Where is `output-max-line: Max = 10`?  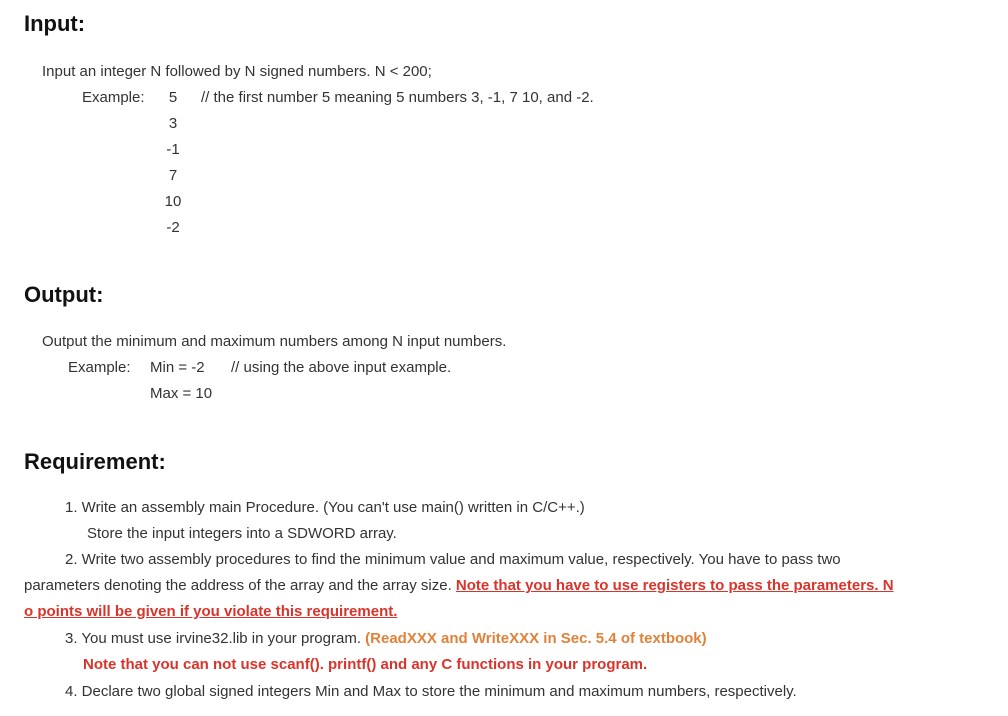
output-max-line: Max = 10 is located at coordinates (181, 393).